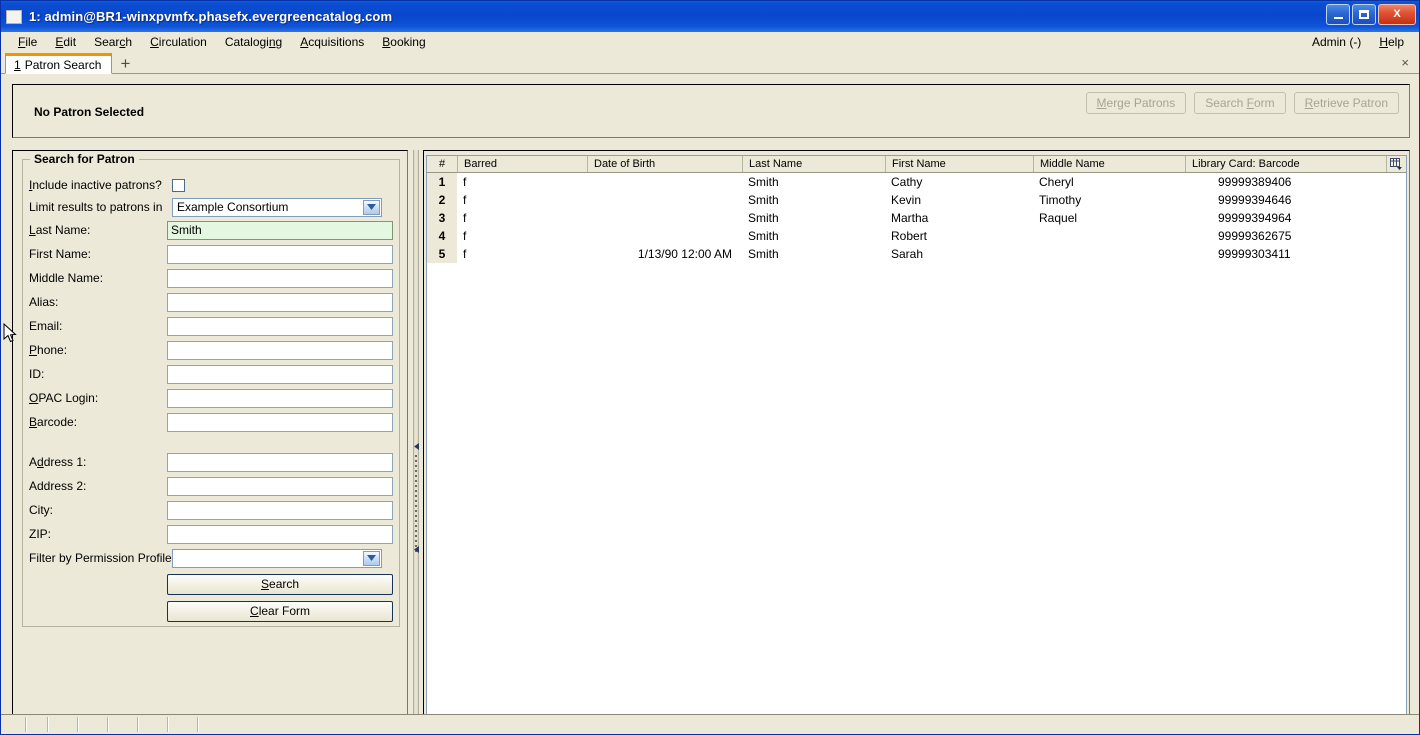  What do you see at coordinates (664, 164) in the screenshot?
I see `grid-column-header-dob: Date of Birth` at bounding box center [664, 164].